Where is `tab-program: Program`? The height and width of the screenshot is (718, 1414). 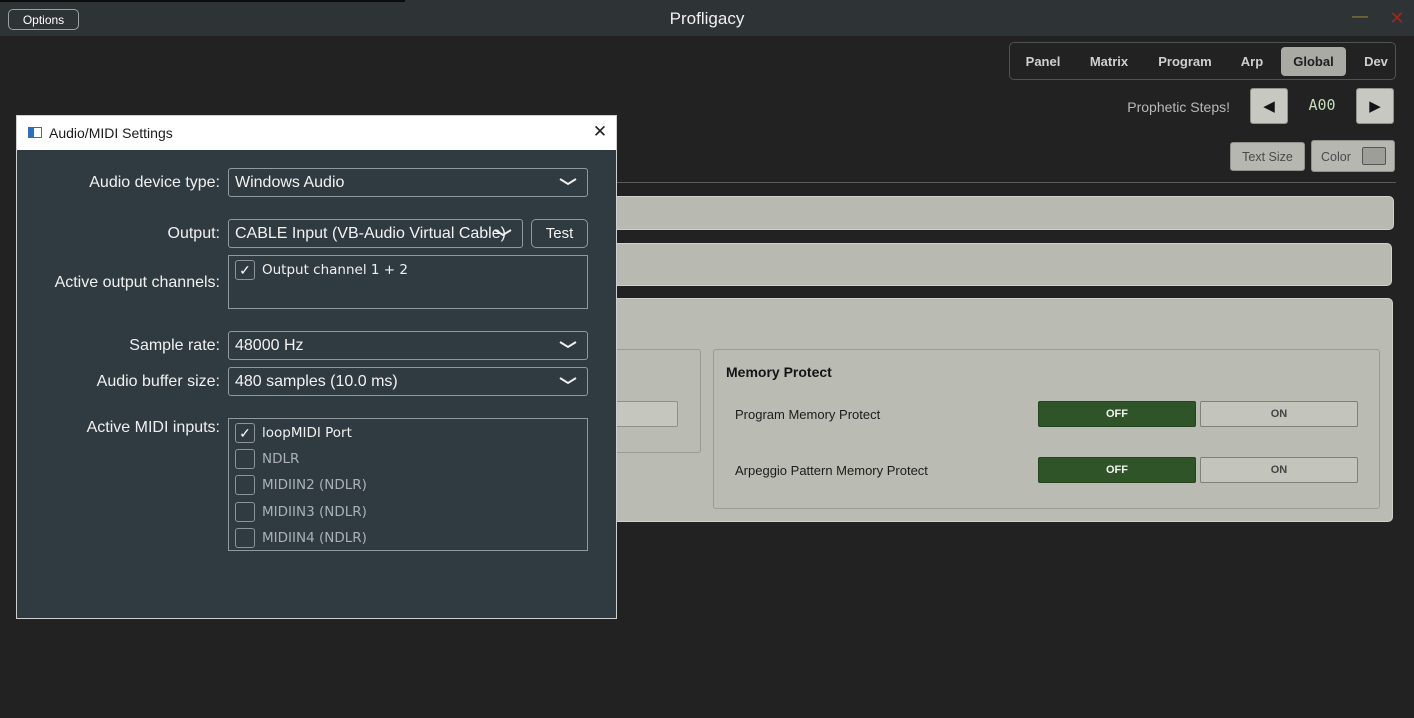 tab-program: Program is located at coordinates (1185, 61).